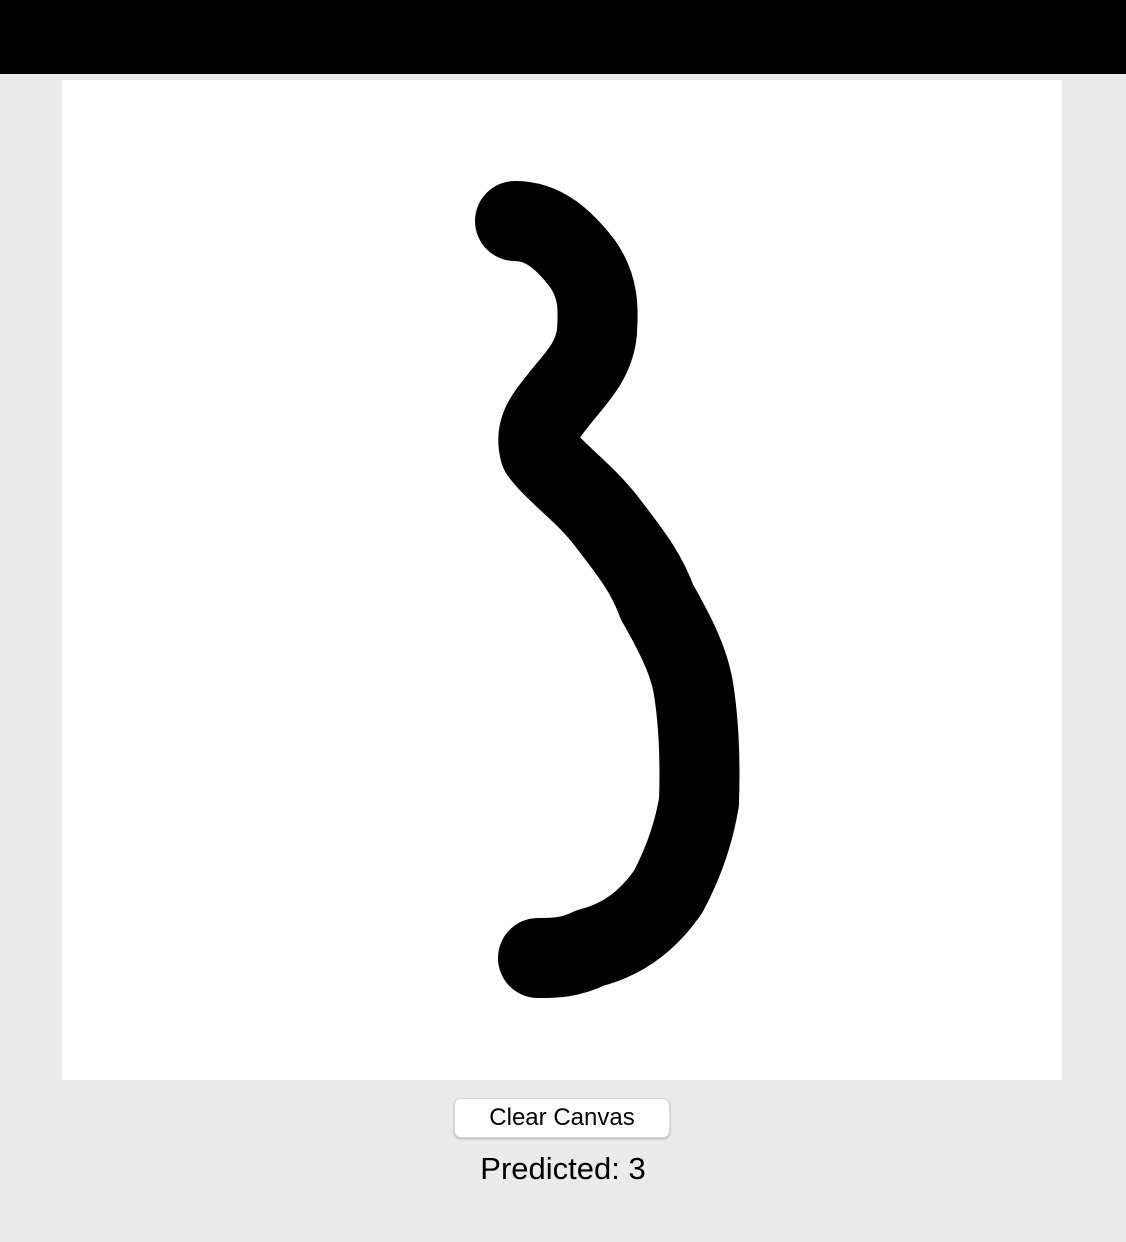  Describe the element at coordinates (637, 1168) in the screenshot. I see `prediction-value: 3` at that location.